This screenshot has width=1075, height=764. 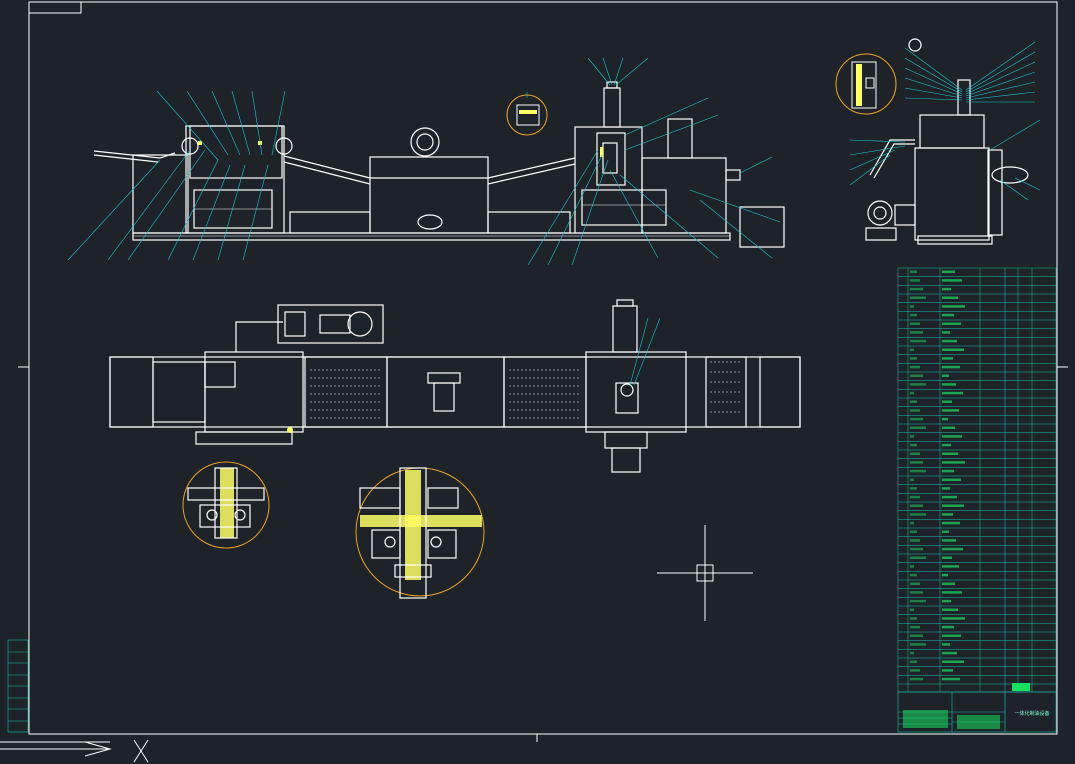 What do you see at coordinates (1032, 714) in the screenshot?
I see `drawing-title-caption: 一体化制油设备` at bounding box center [1032, 714].